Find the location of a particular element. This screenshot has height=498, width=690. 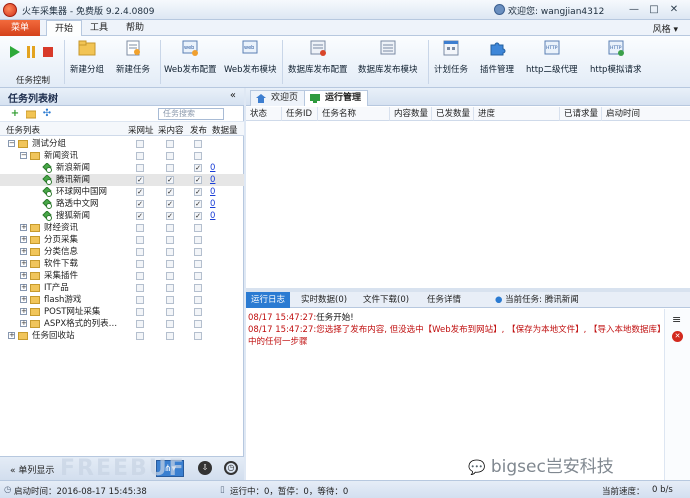

col-task-name: 任务名称 is located at coordinates (354, 114).